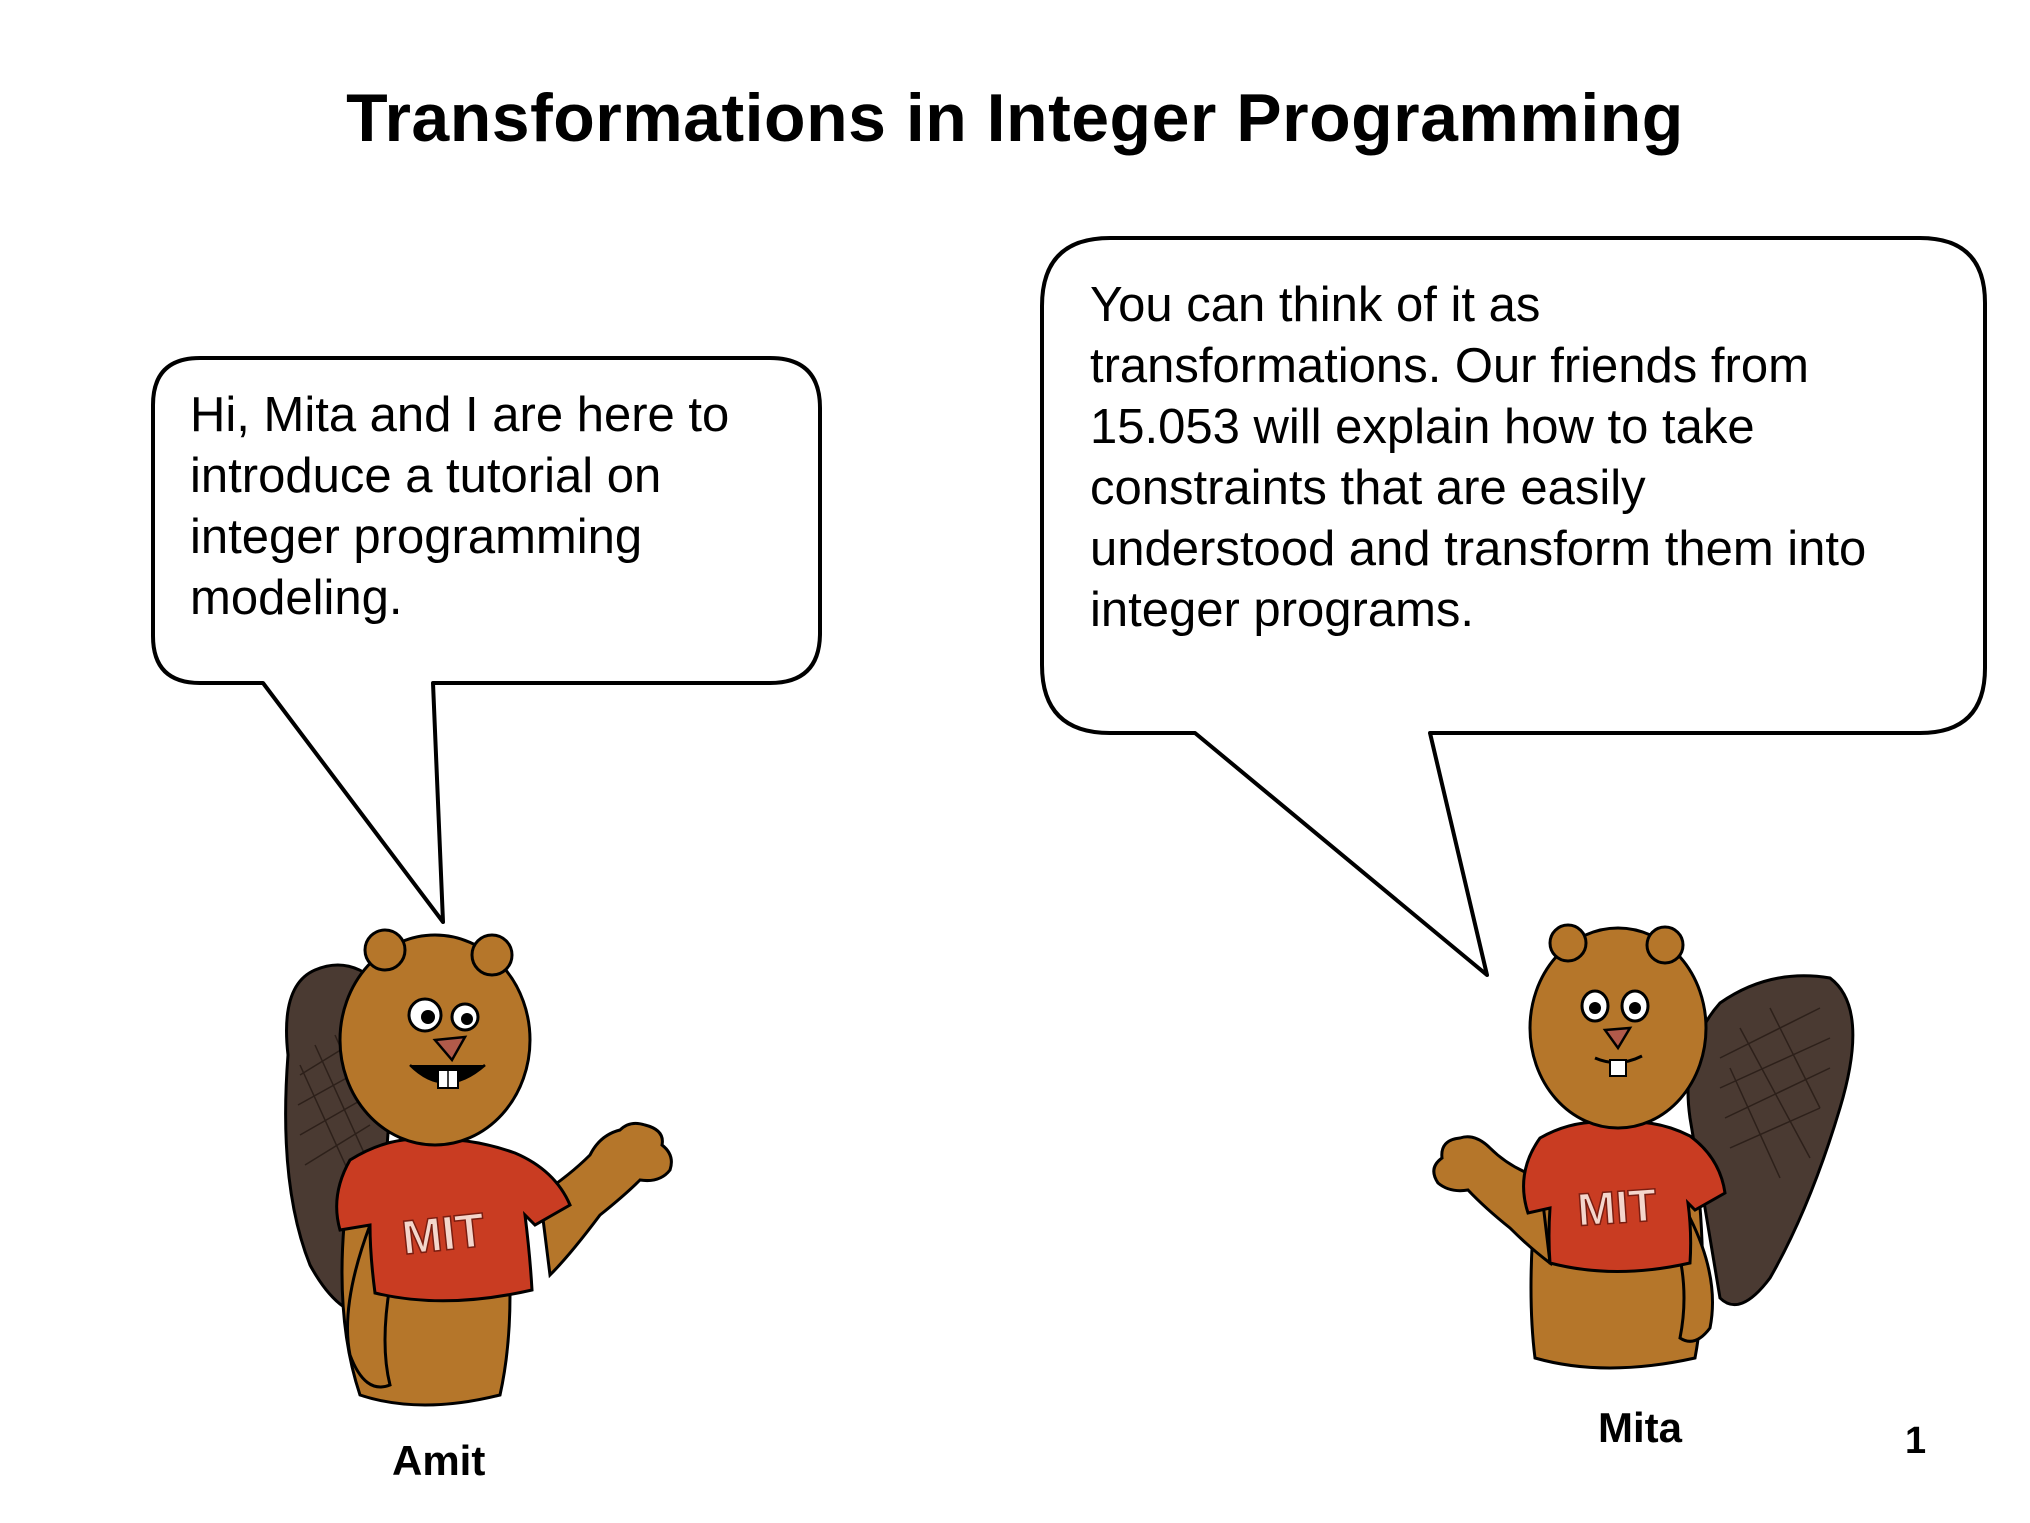 The height and width of the screenshot is (1523, 2030). I want to click on page-number: 1, so click(1916, 1441).